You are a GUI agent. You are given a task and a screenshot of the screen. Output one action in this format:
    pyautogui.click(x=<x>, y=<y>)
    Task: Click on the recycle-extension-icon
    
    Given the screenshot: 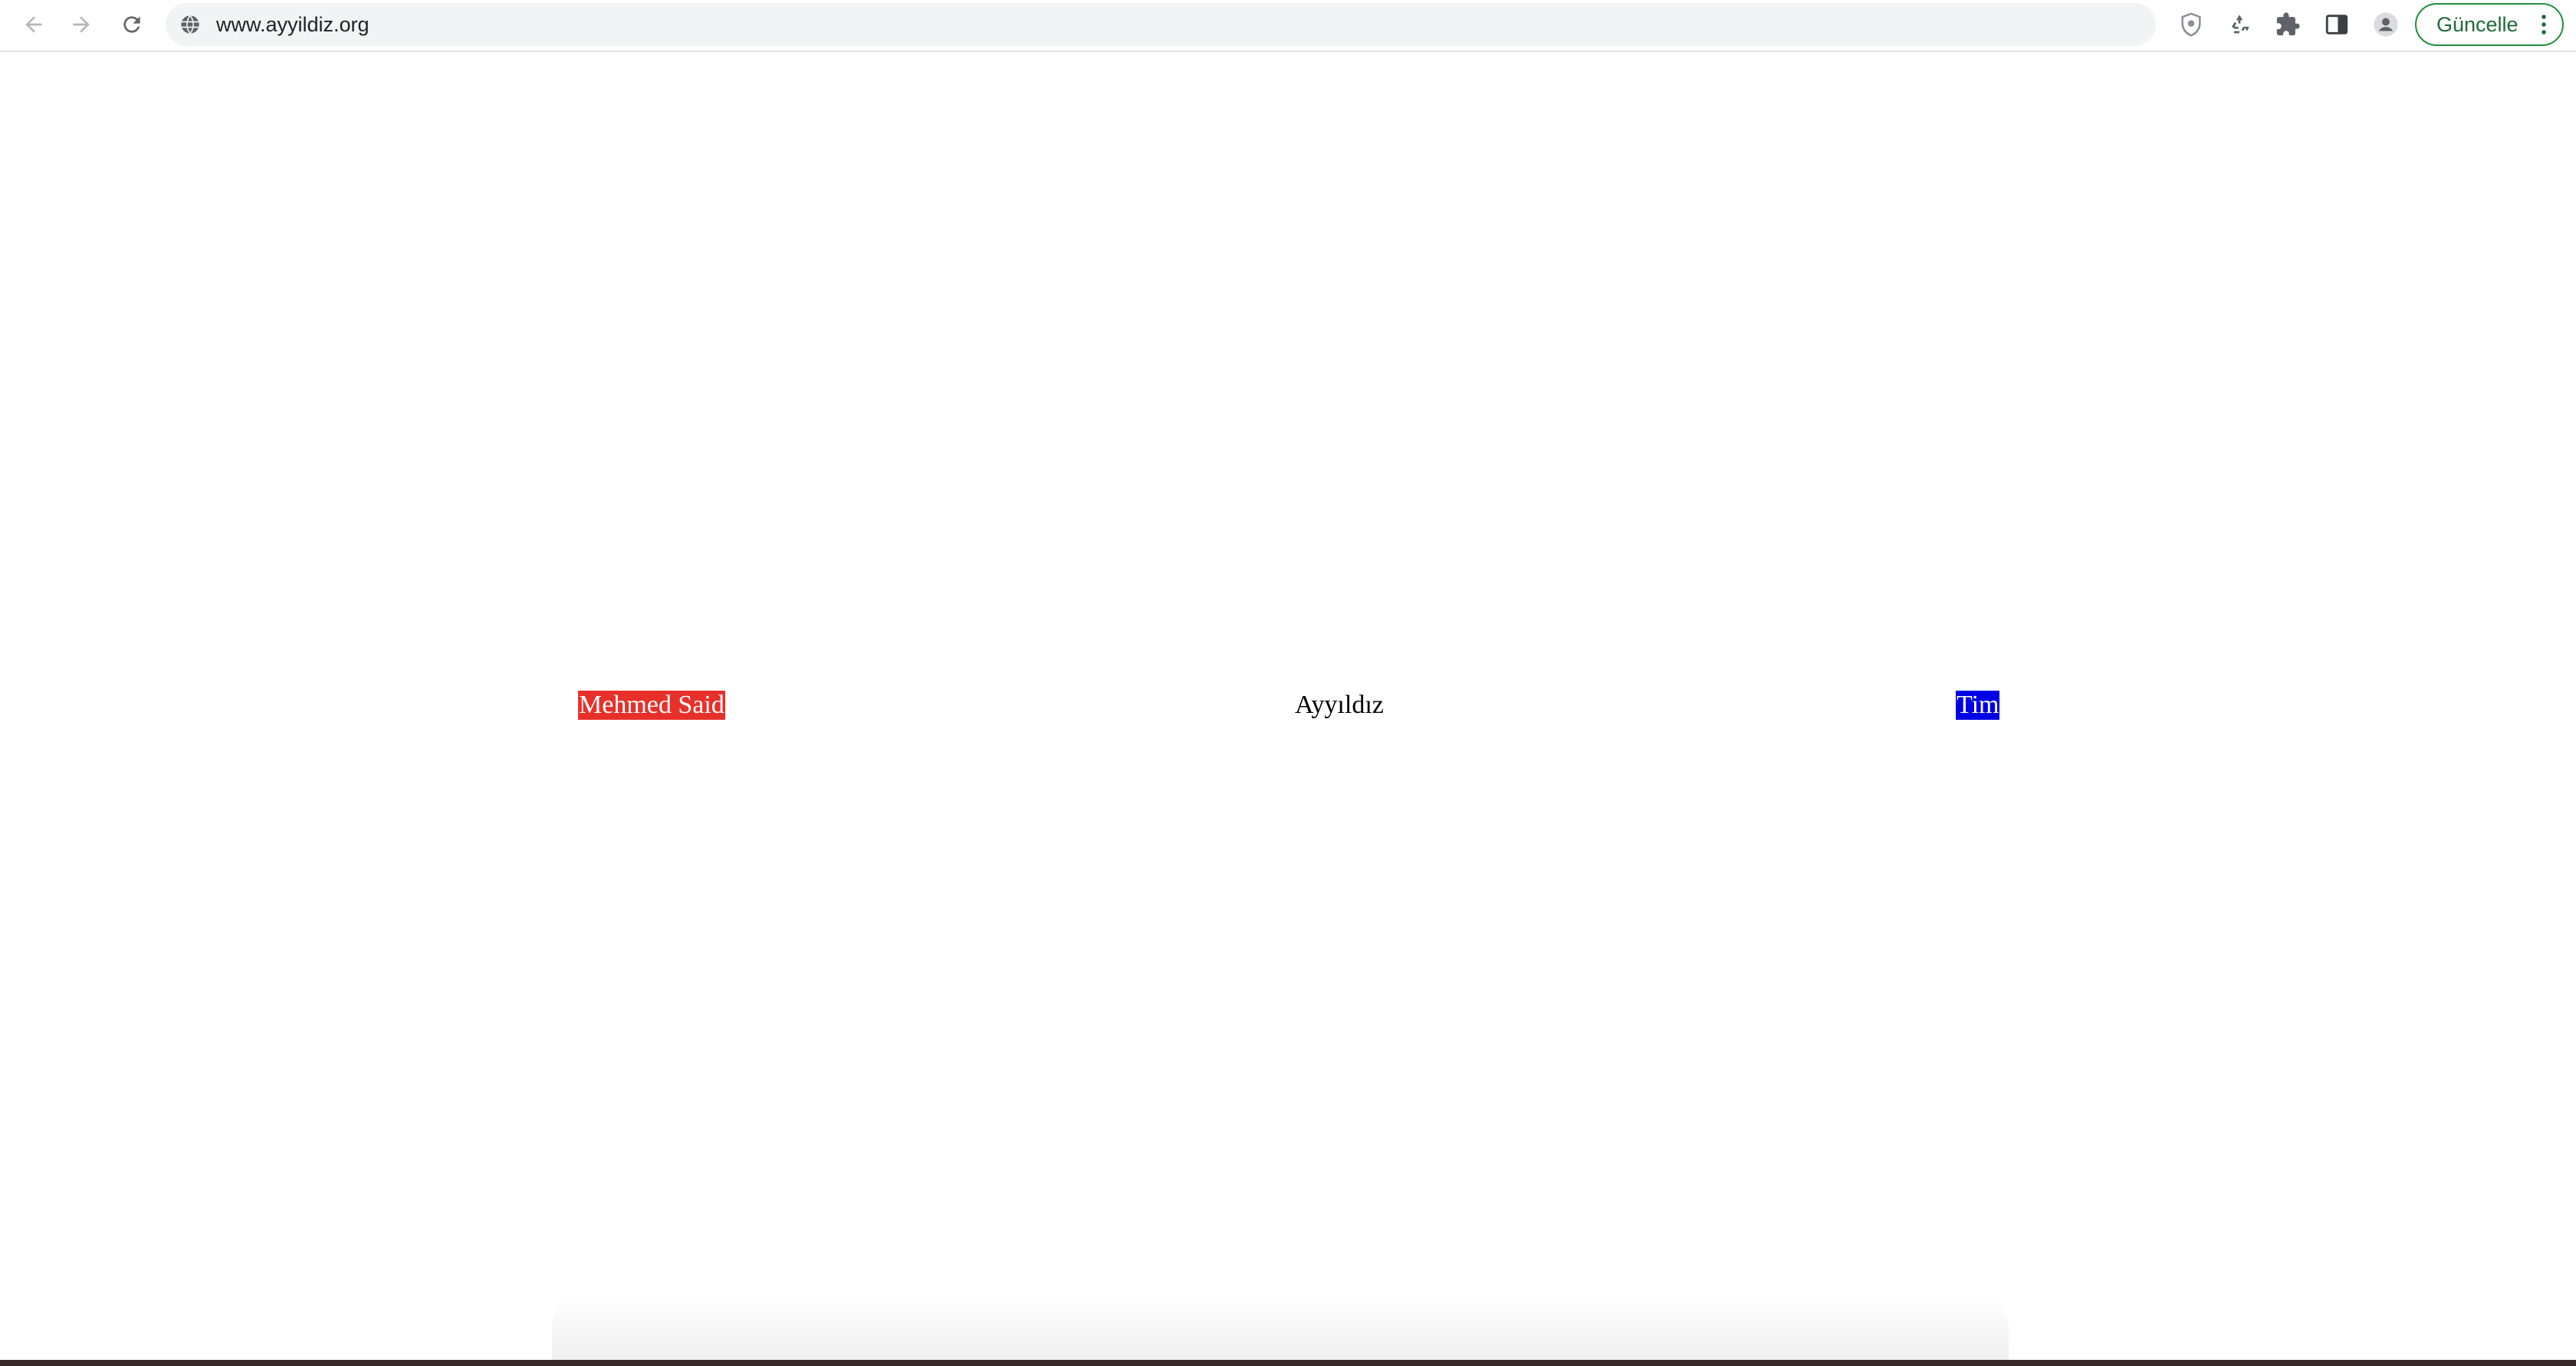 What is the action you would take?
    pyautogui.click(x=2240, y=24)
    